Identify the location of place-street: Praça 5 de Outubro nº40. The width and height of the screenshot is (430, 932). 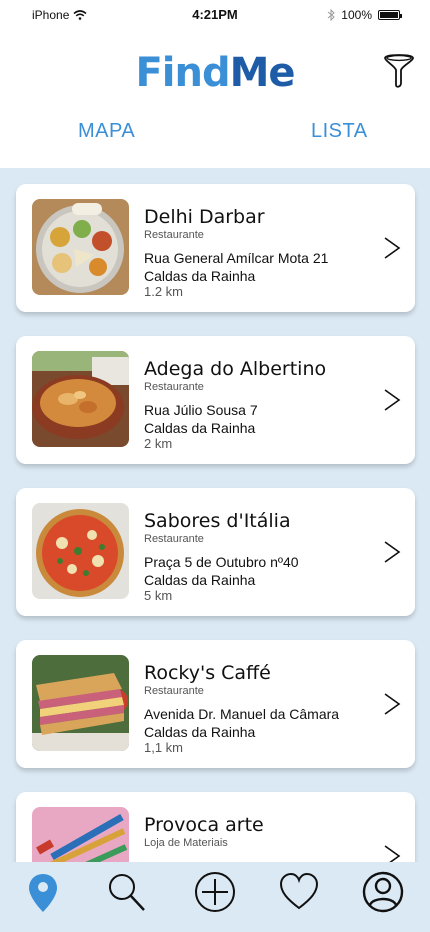
(221, 562).